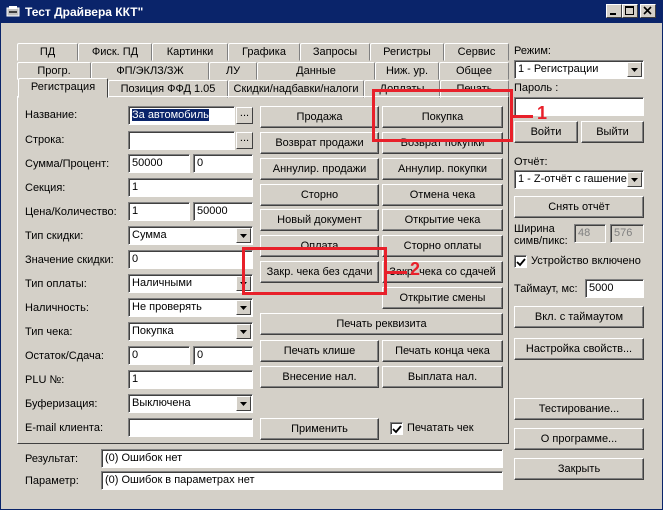  What do you see at coordinates (190, 307) in the screenshot?
I see `cash-select: Не проверять` at bounding box center [190, 307].